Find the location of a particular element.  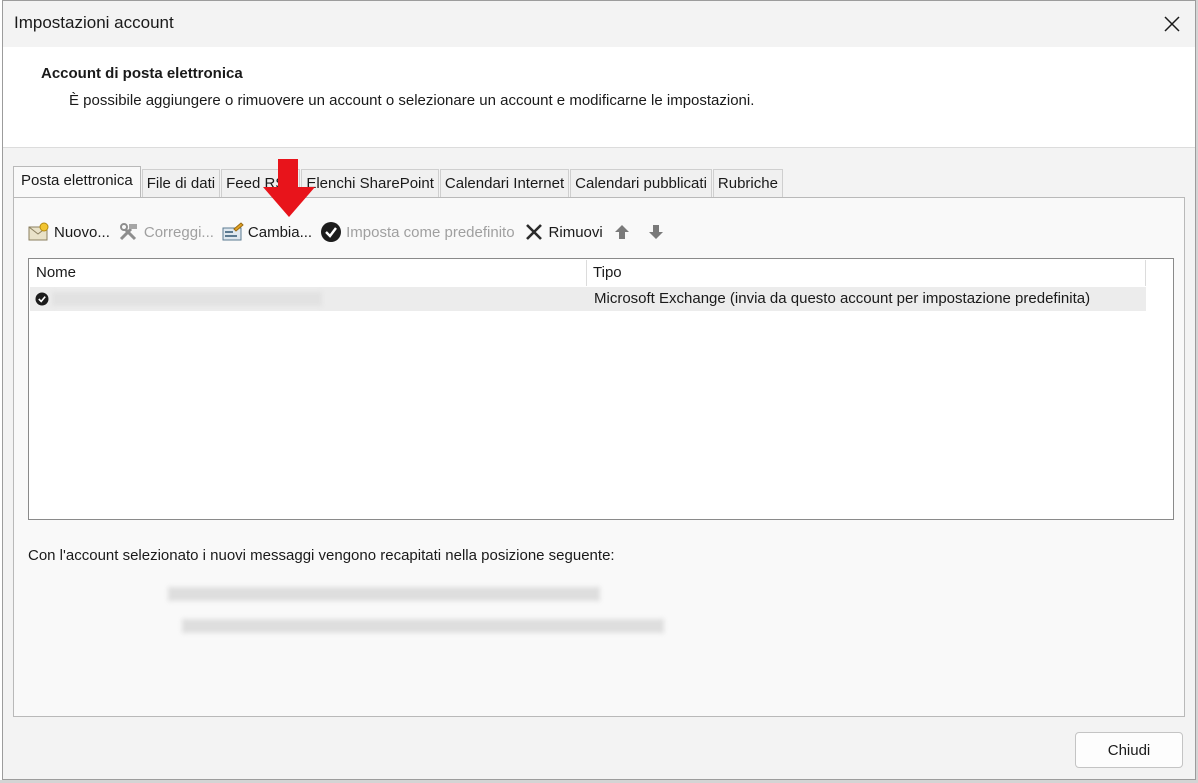

column-header-type: Tipo is located at coordinates (866, 273).